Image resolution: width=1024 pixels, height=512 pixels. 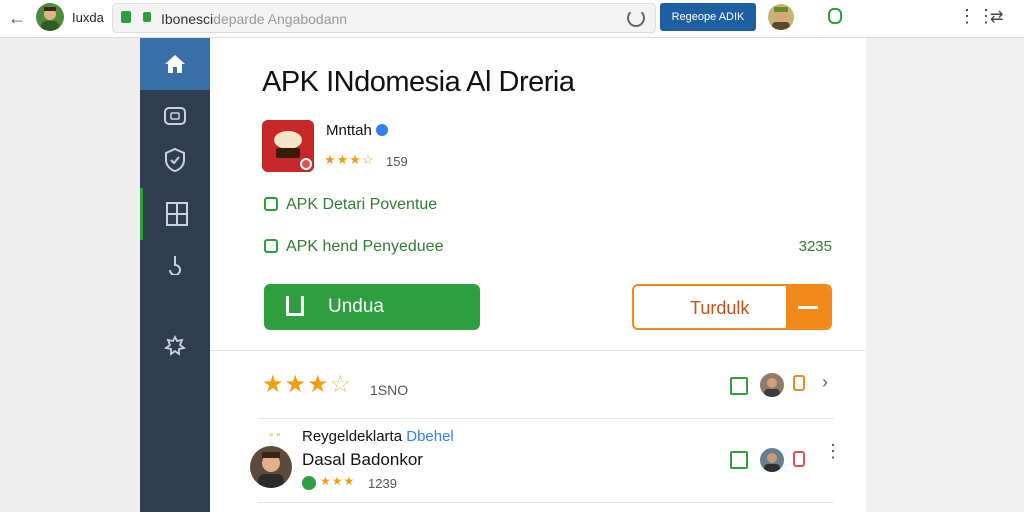 I want to click on filled-stars: ★★★, so click(x=296, y=384).